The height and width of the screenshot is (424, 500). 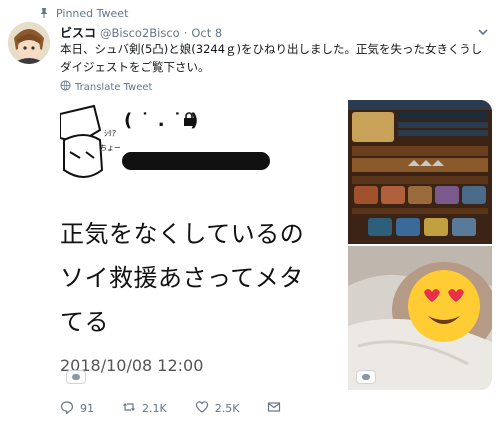 I want to click on tweet-header: ビスコ @Bisco2Bisco · Oct 8, so click(x=141, y=32).